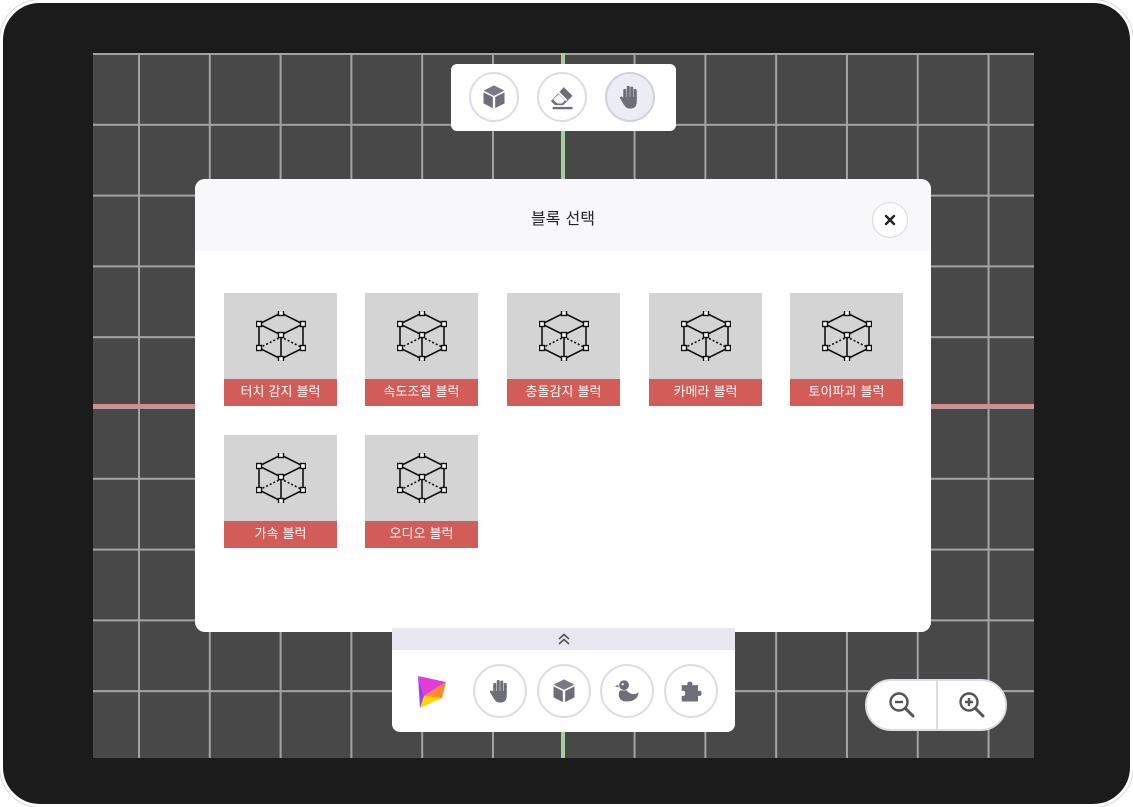  What do you see at coordinates (563, 218) in the screenshot?
I see `dialog-title: 블록 선택` at bounding box center [563, 218].